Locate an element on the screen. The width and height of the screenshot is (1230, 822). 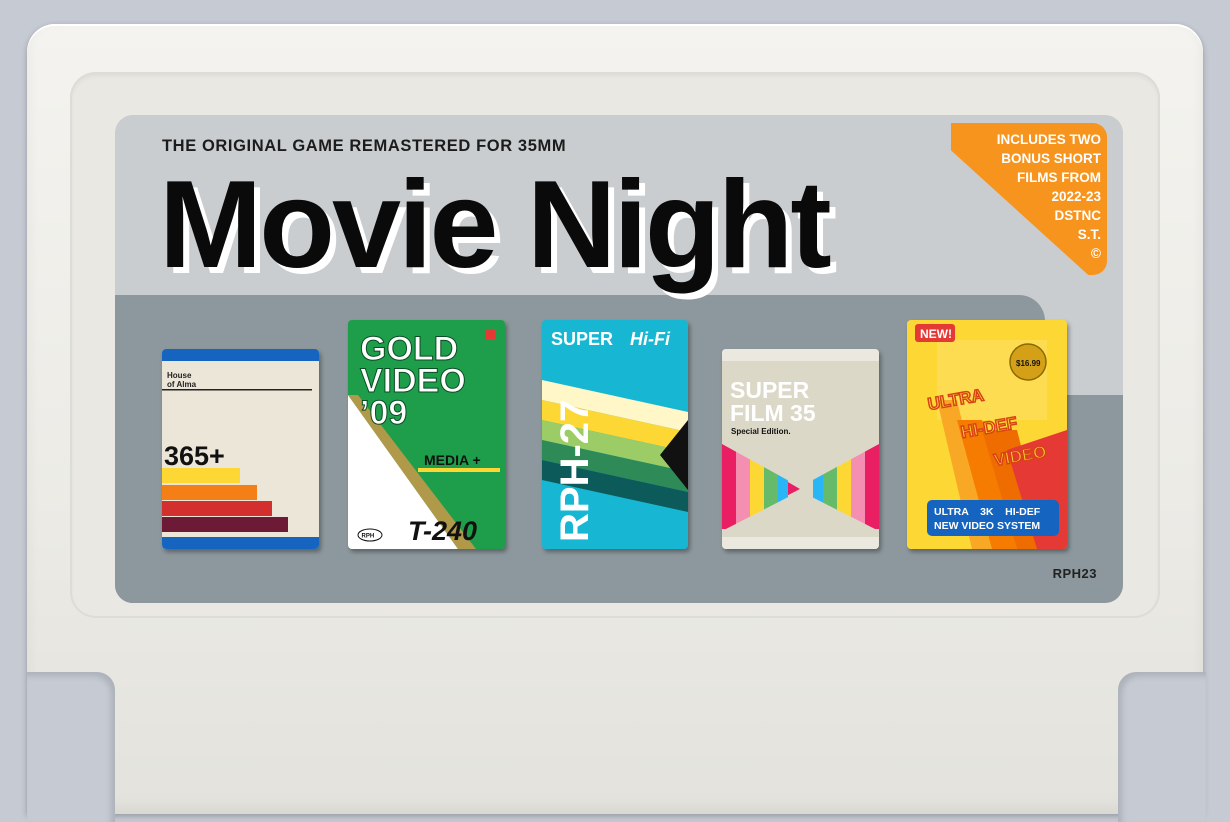
badge-line: 2022-23 is located at coordinates (1076, 196).